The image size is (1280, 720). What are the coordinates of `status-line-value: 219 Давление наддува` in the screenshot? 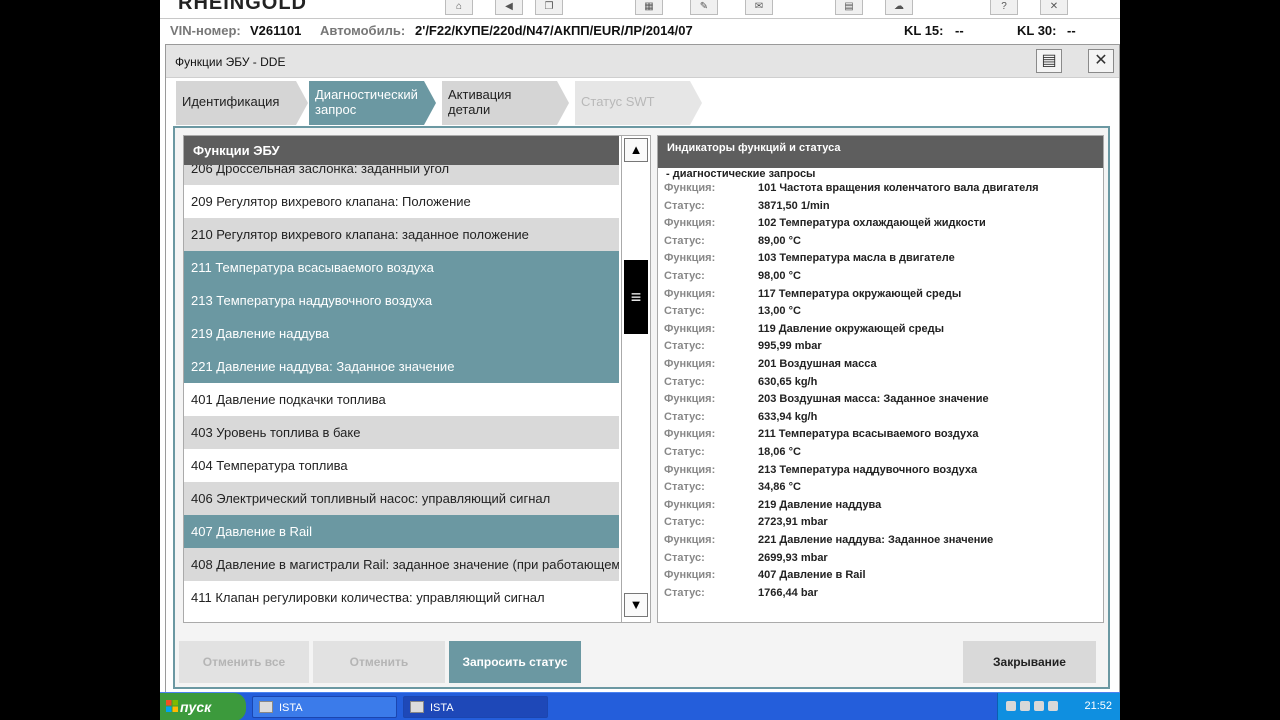 It's located at (820, 504).